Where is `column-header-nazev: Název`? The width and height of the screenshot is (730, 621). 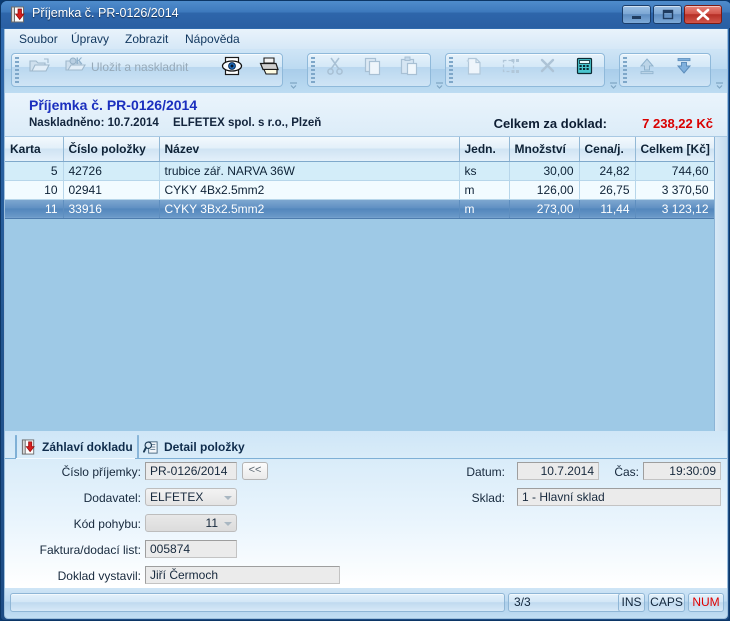
column-header-nazev: Název is located at coordinates (309, 149).